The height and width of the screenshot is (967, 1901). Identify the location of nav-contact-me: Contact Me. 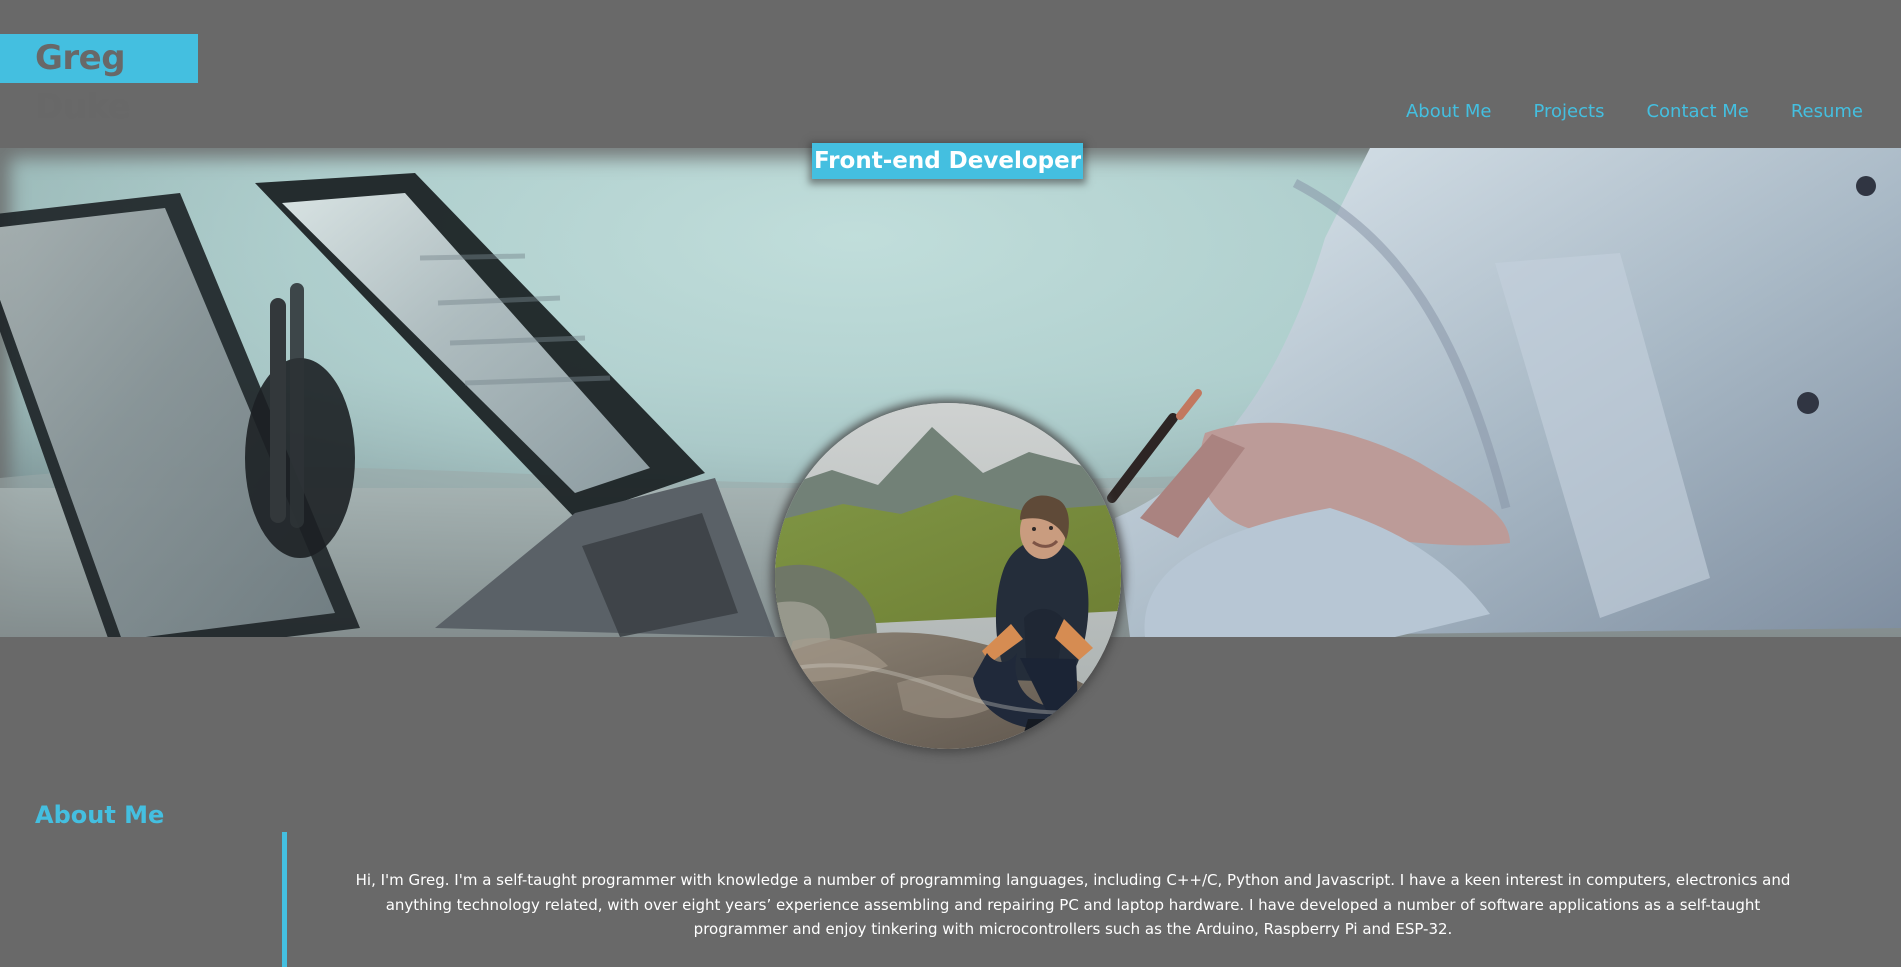
(1697, 112).